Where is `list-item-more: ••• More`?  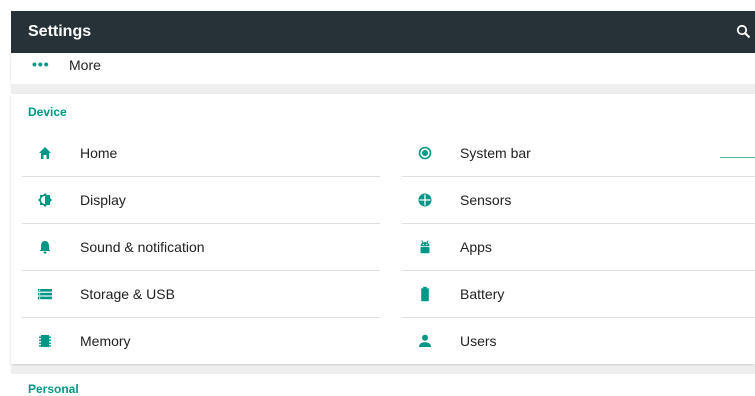 list-item-more: ••• More is located at coordinates (383, 65).